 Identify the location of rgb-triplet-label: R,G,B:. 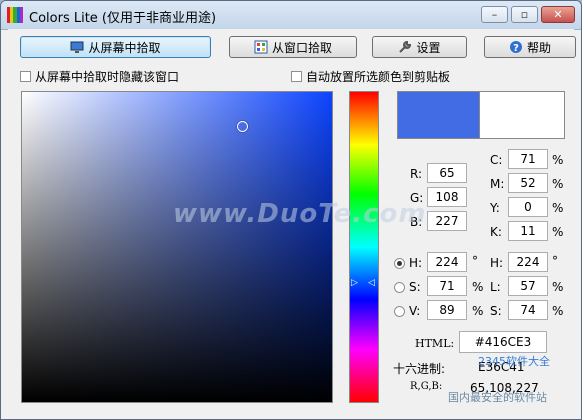
(426, 386).